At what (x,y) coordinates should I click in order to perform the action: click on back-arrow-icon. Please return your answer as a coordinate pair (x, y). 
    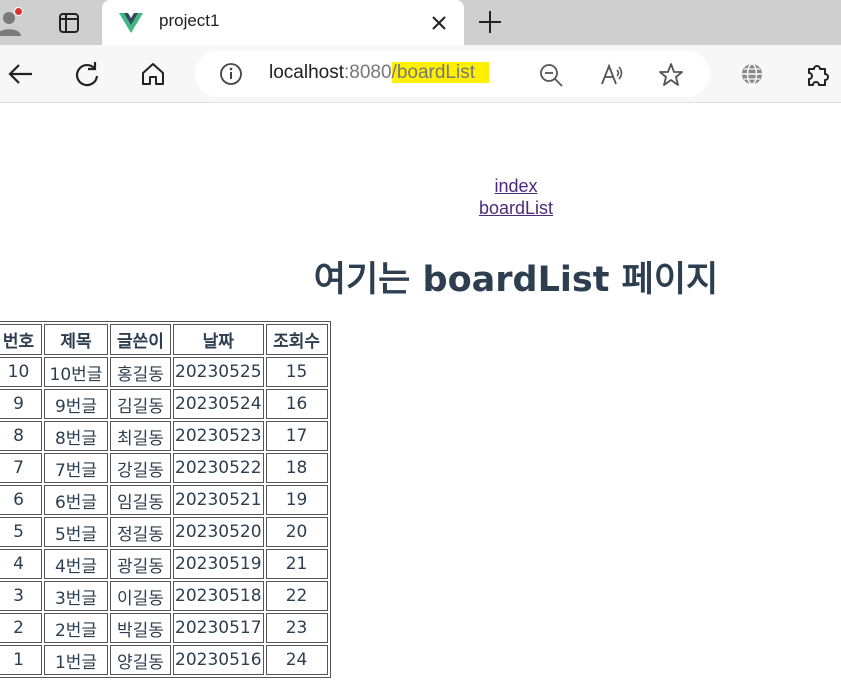
    Looking at the image, I should click on (20, 74).